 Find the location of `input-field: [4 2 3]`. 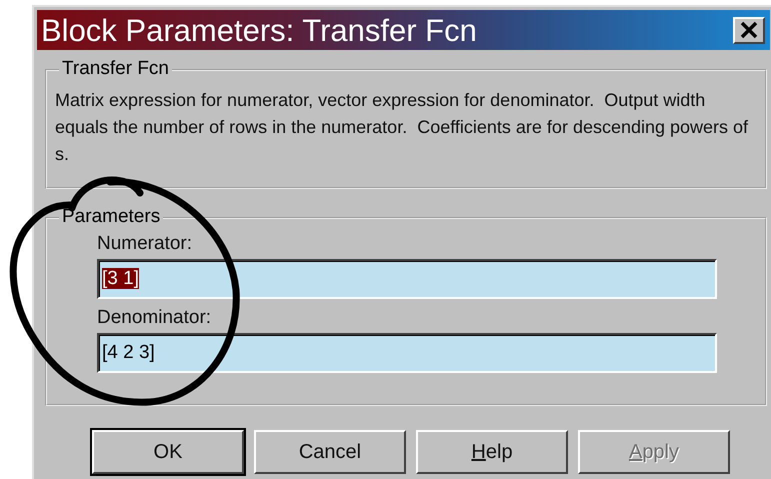

input-field: [4 2 3] is located at coordinates (407, 353).